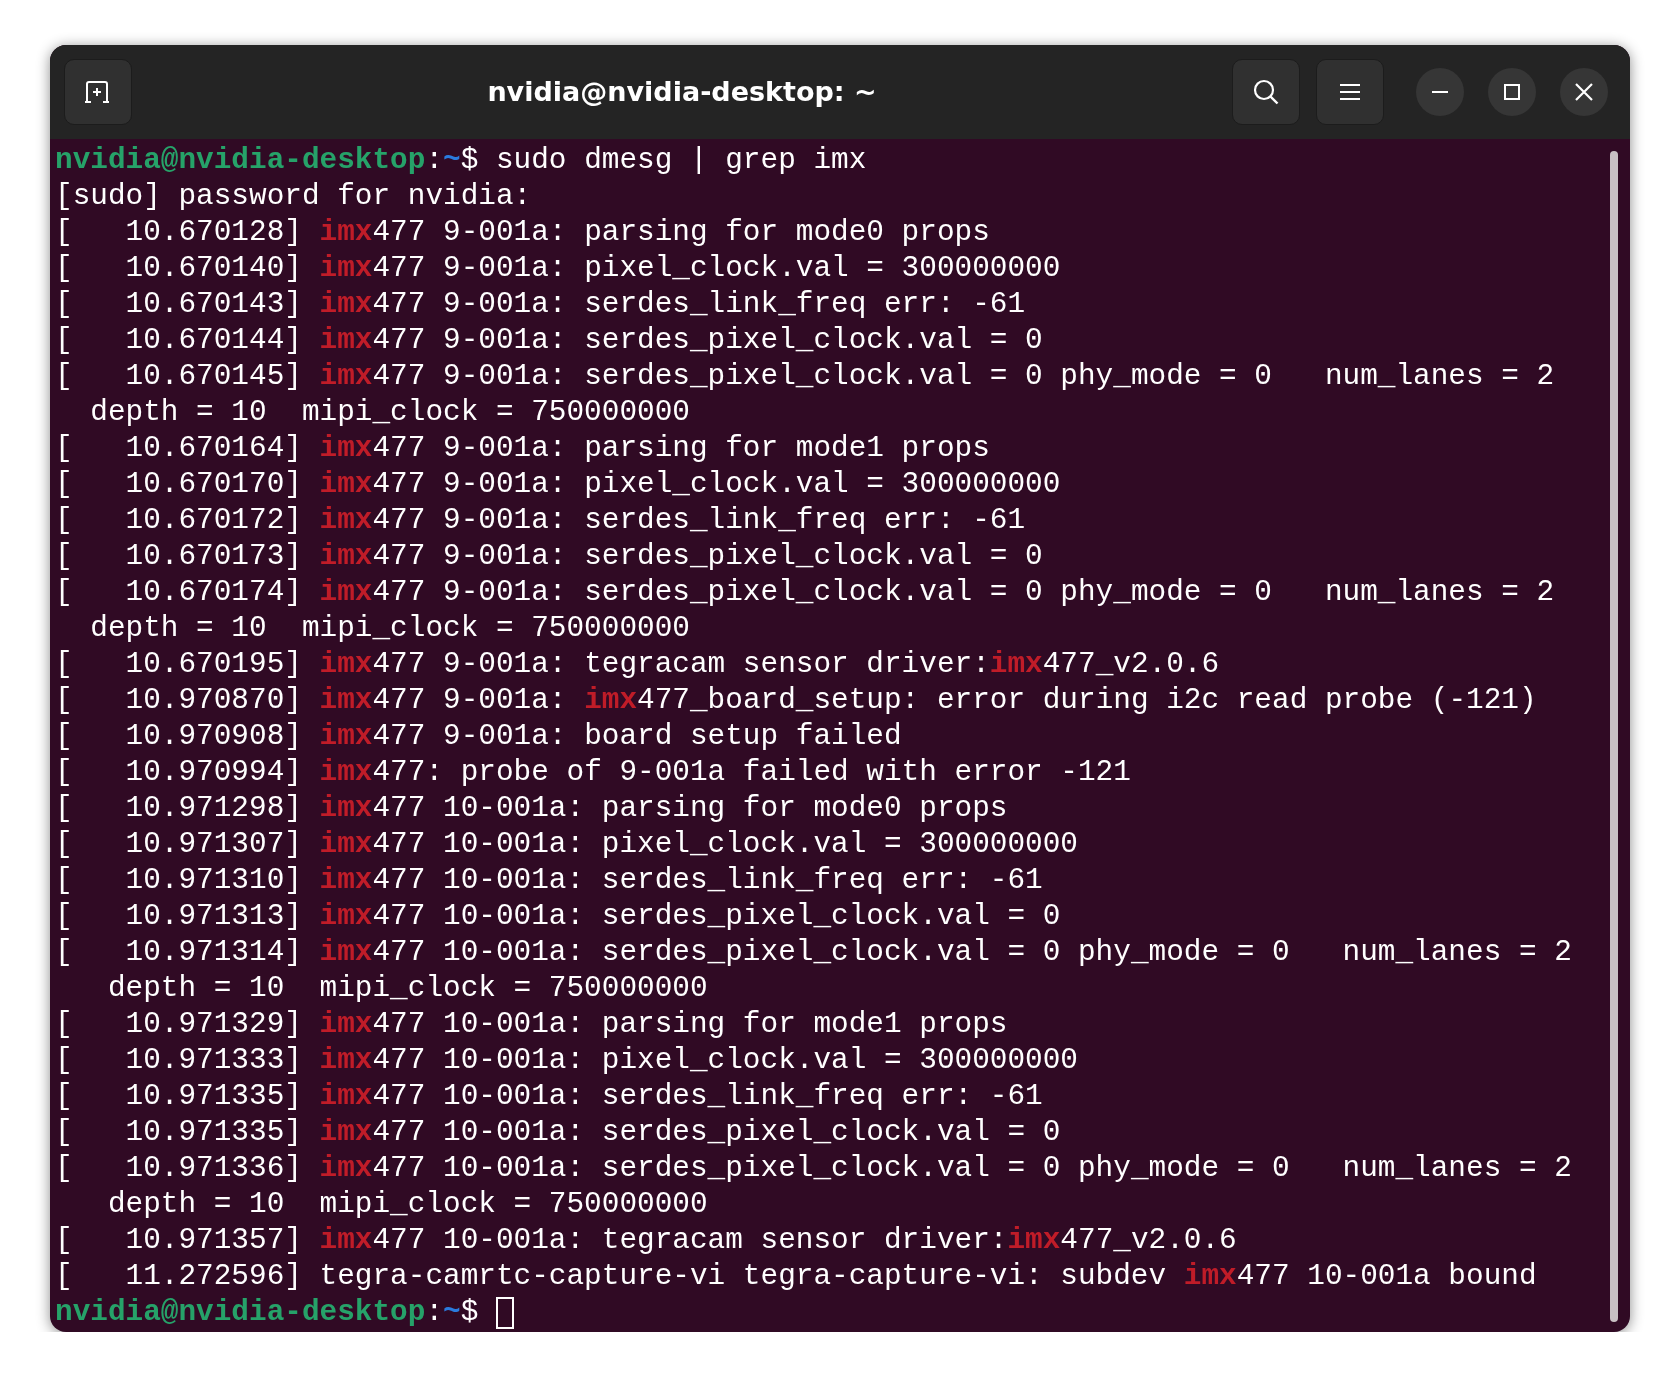 This screenshot has height=1390, width=1680. I want to click on scrollbar, so click(1614, 736).